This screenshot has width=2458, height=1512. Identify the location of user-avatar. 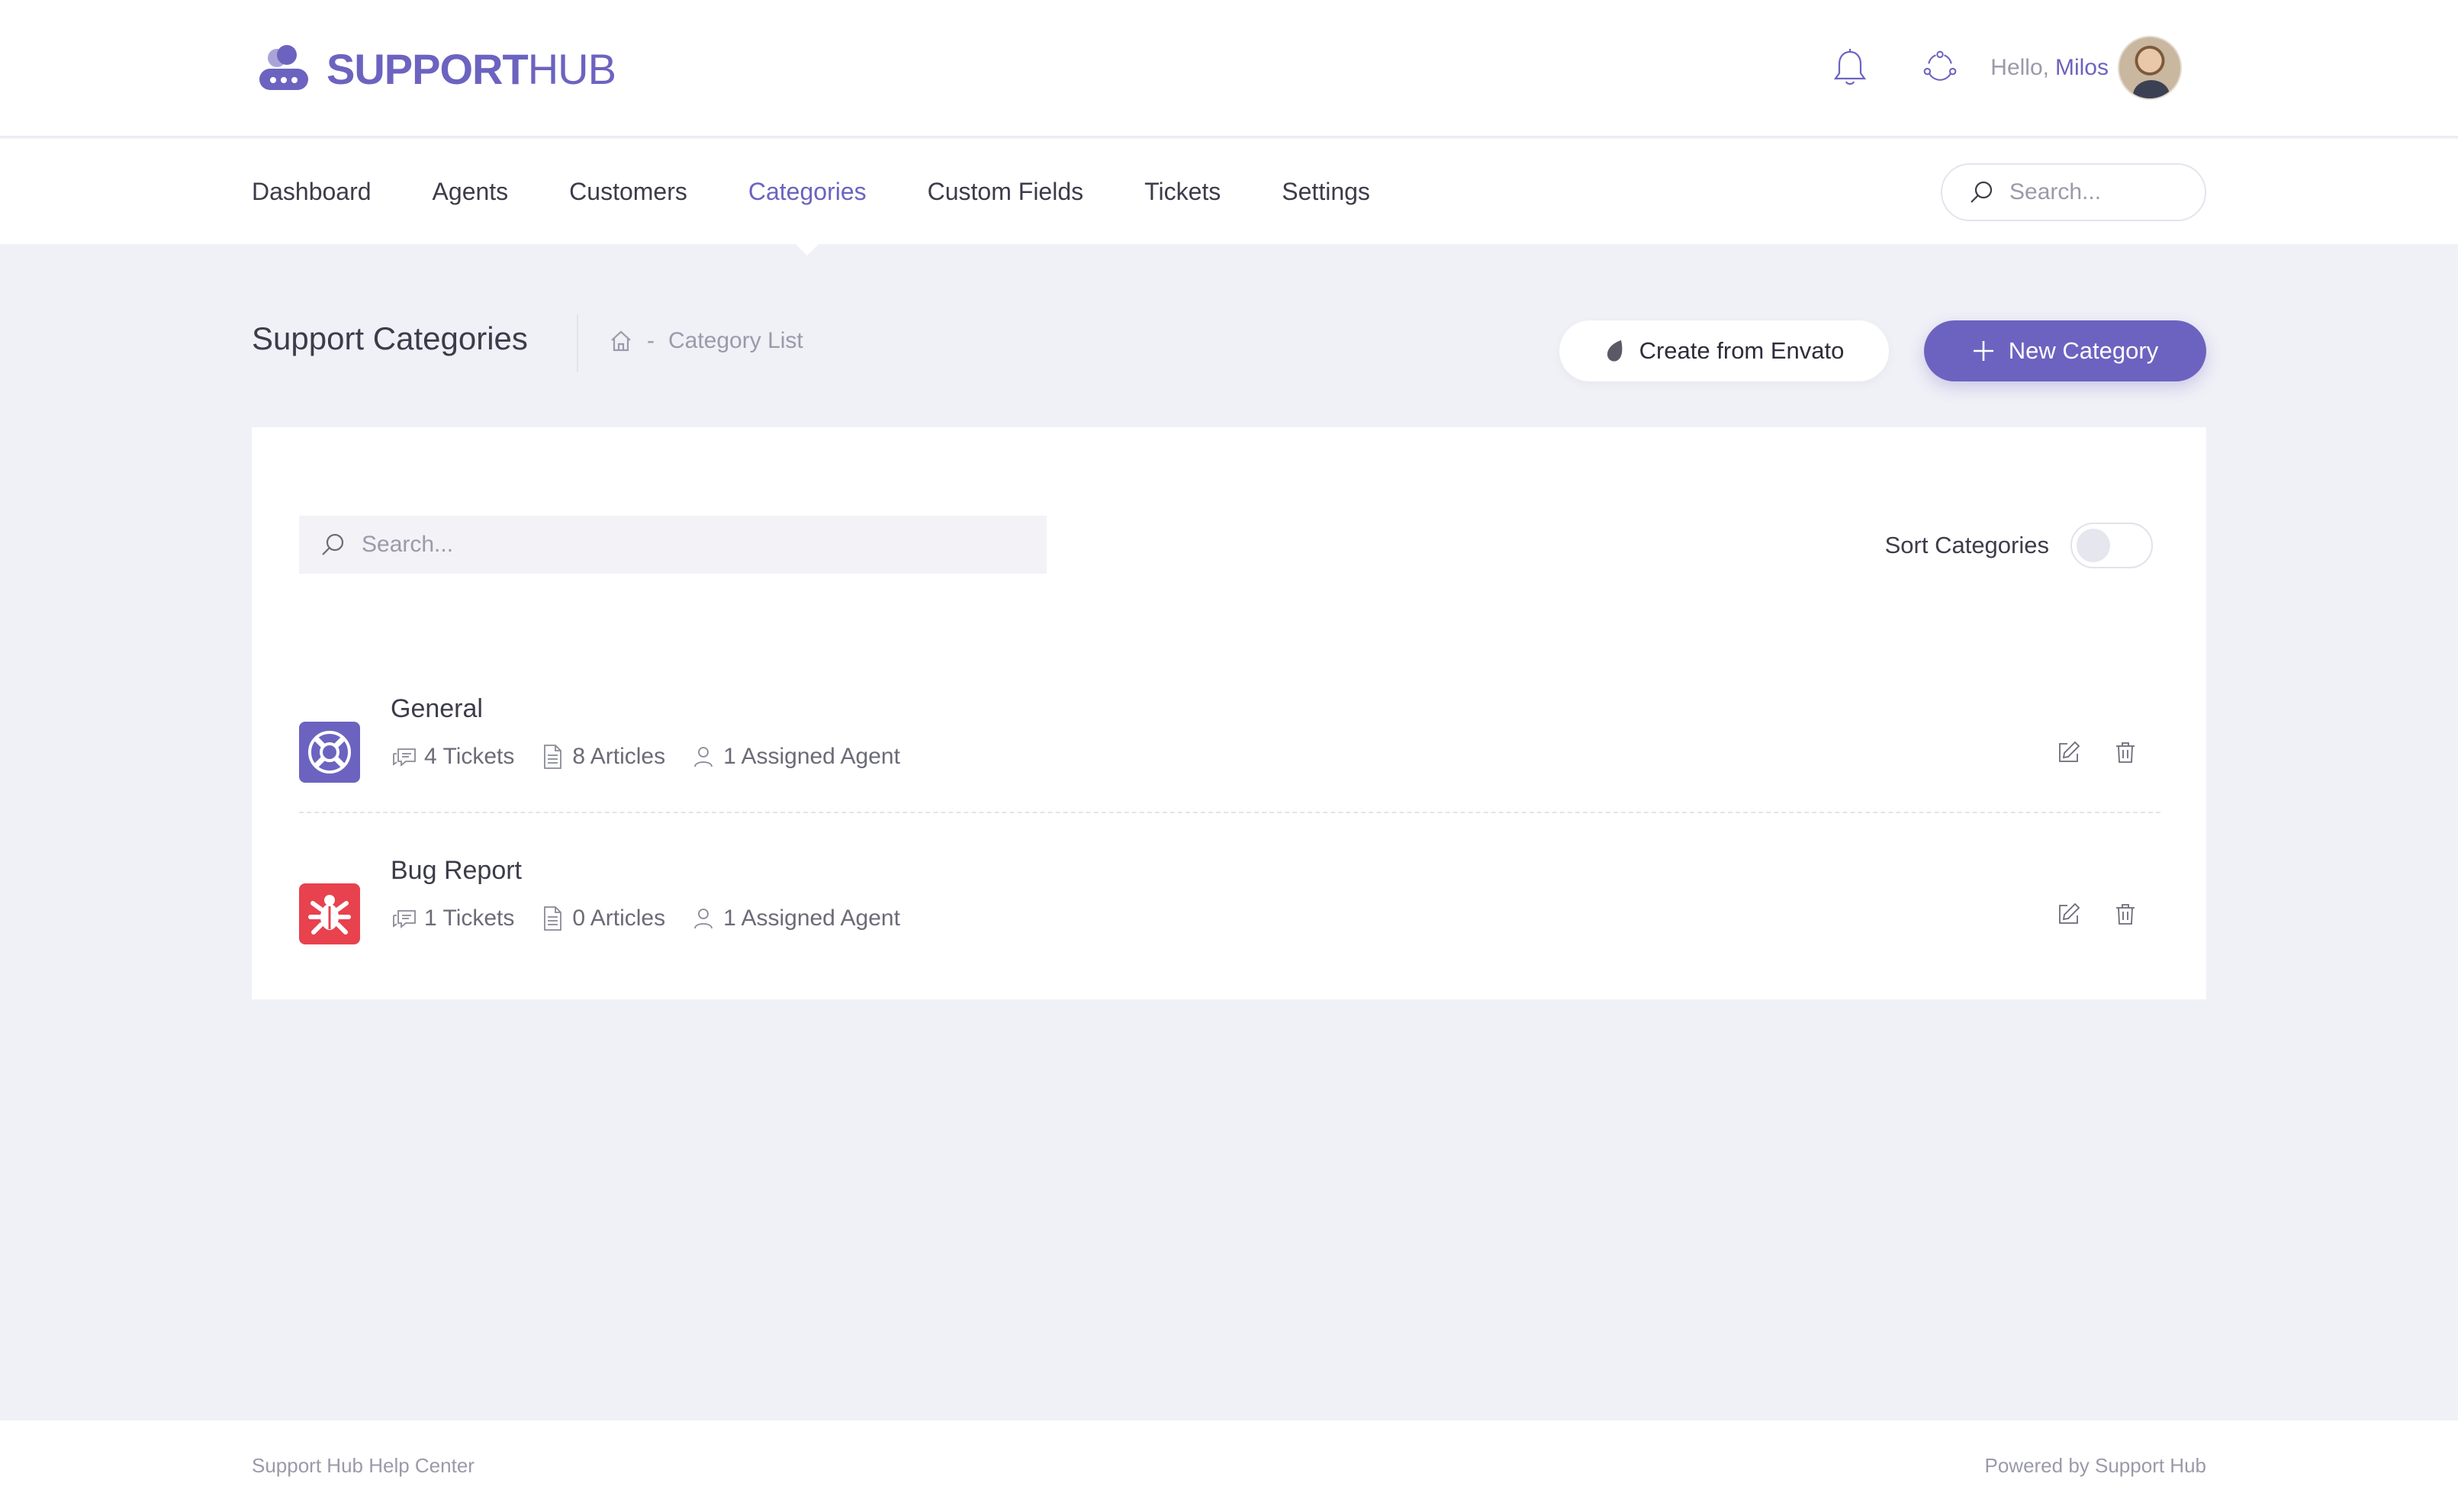
(2150, 68).